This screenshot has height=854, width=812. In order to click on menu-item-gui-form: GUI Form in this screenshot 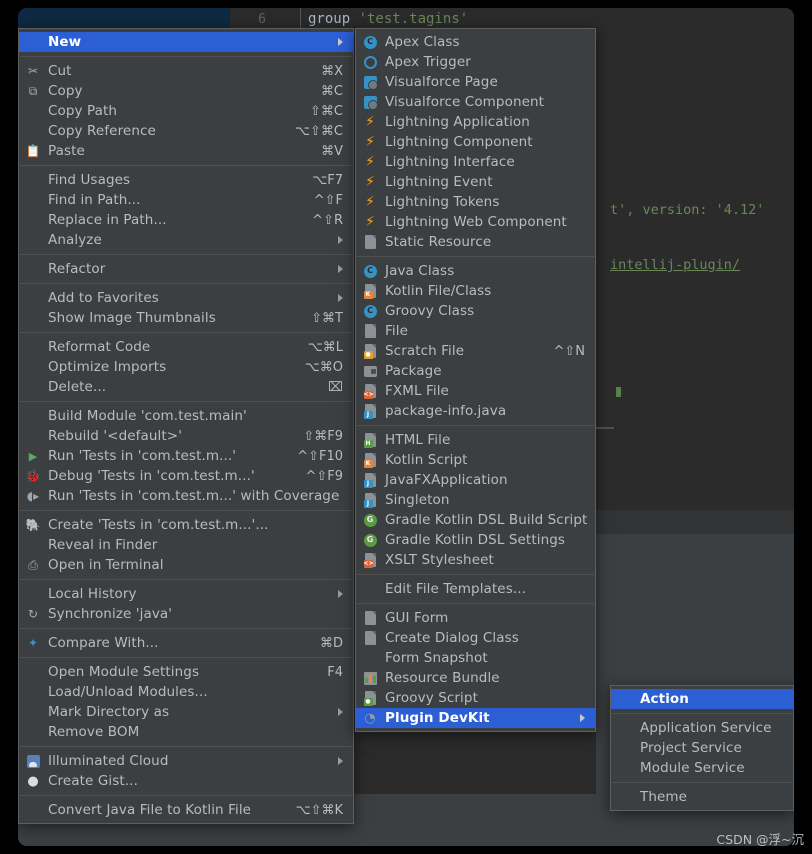, I will do `click(475, 618)`.